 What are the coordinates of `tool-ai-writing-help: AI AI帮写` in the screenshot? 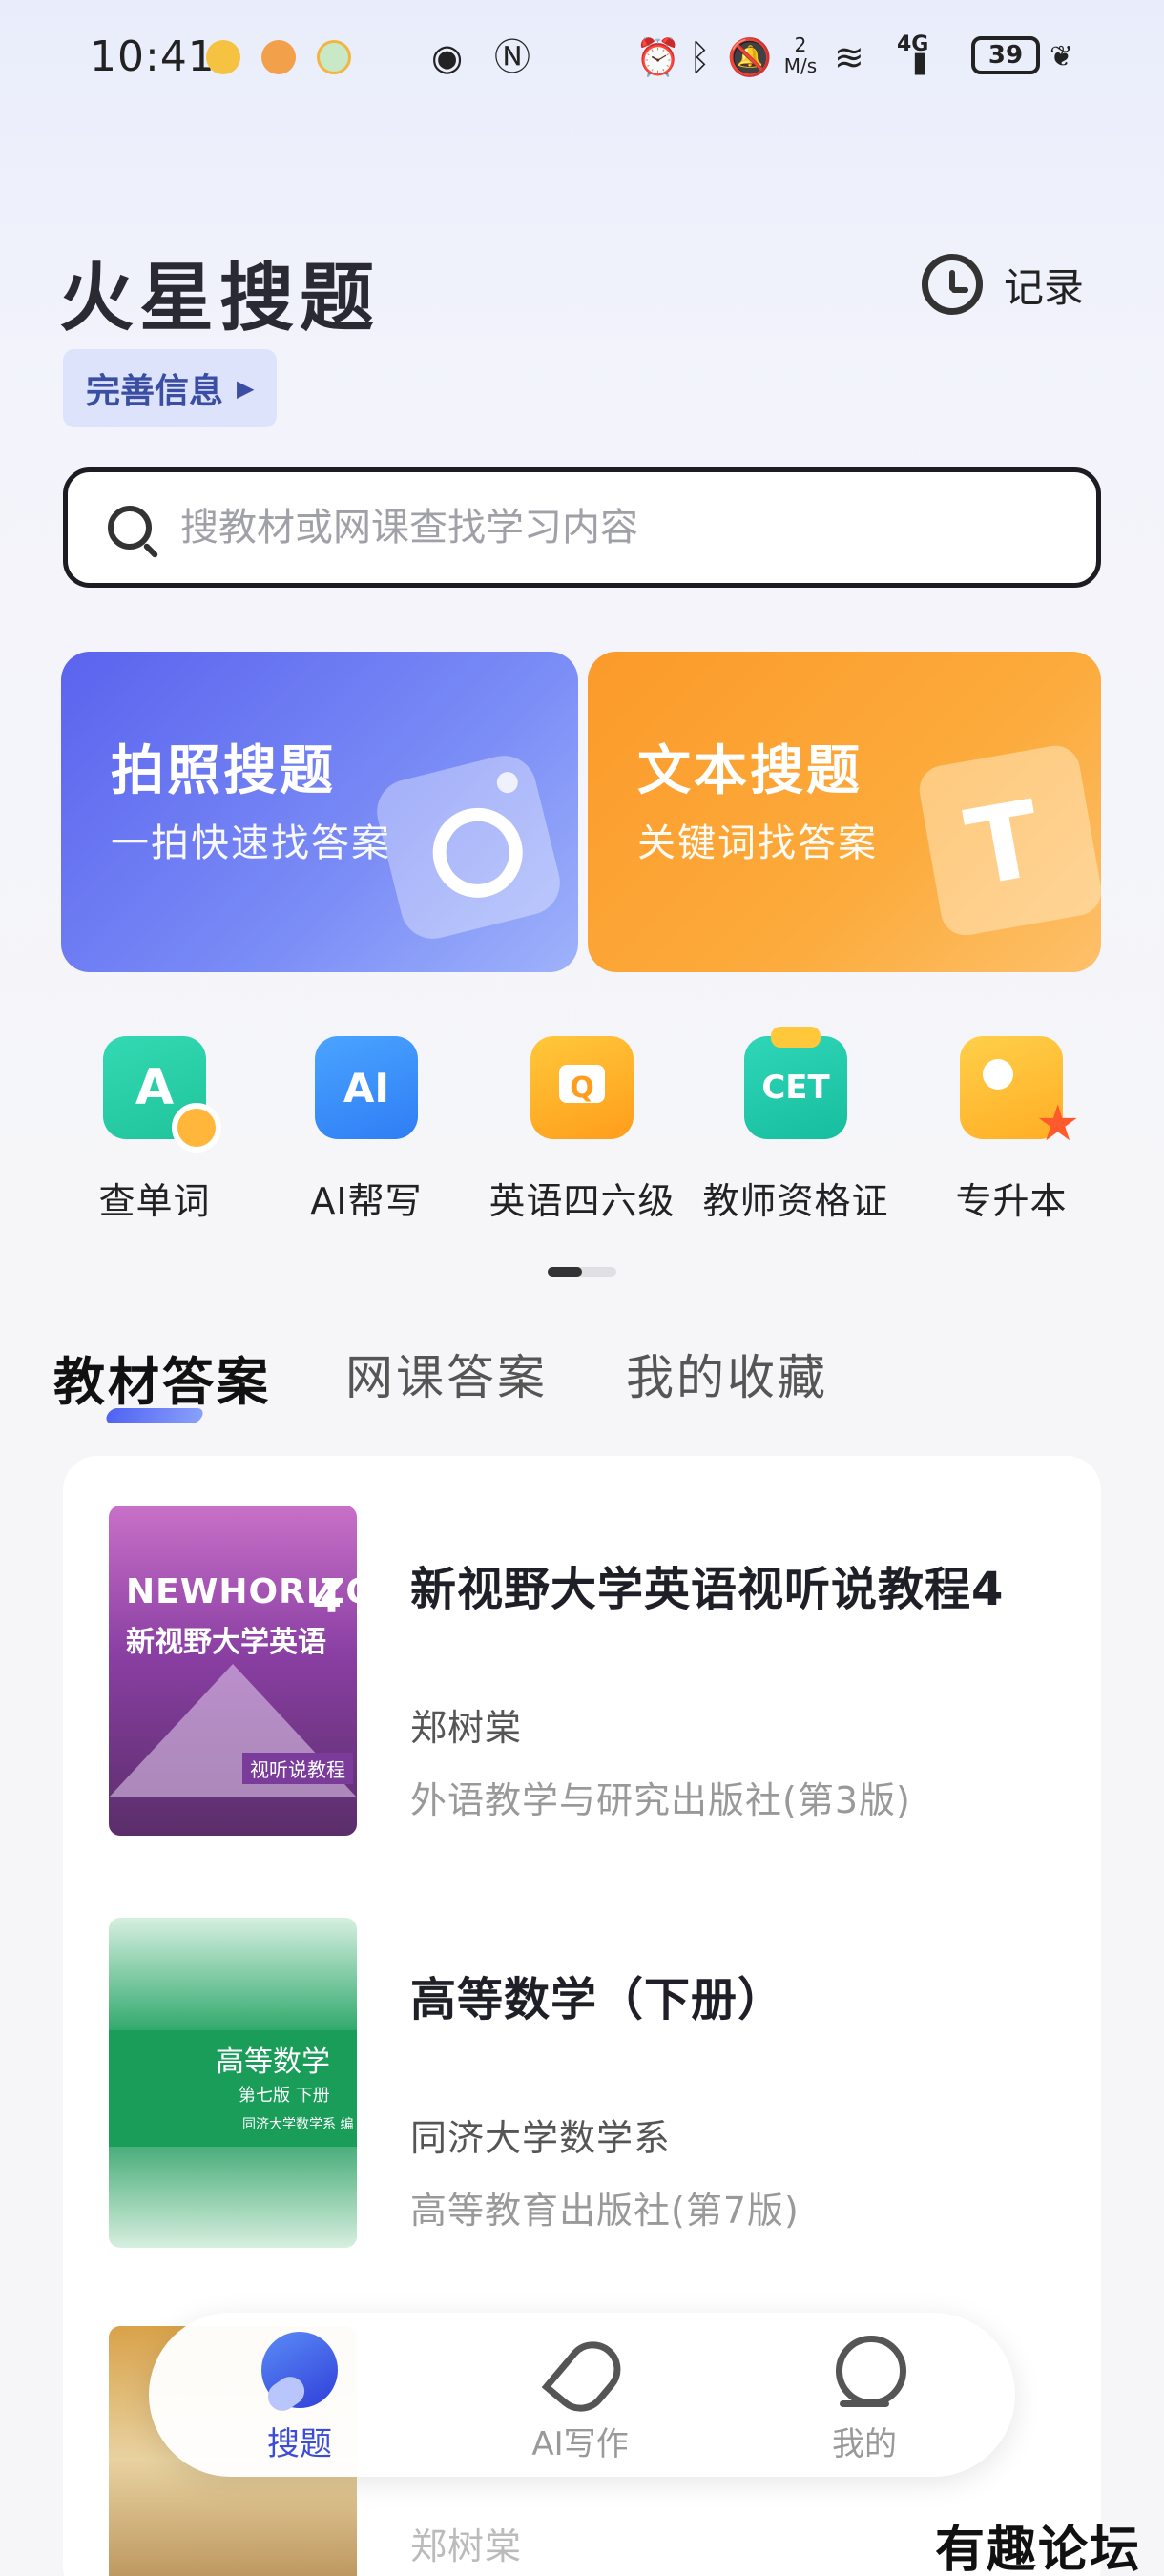 It's located at (367, 1130).